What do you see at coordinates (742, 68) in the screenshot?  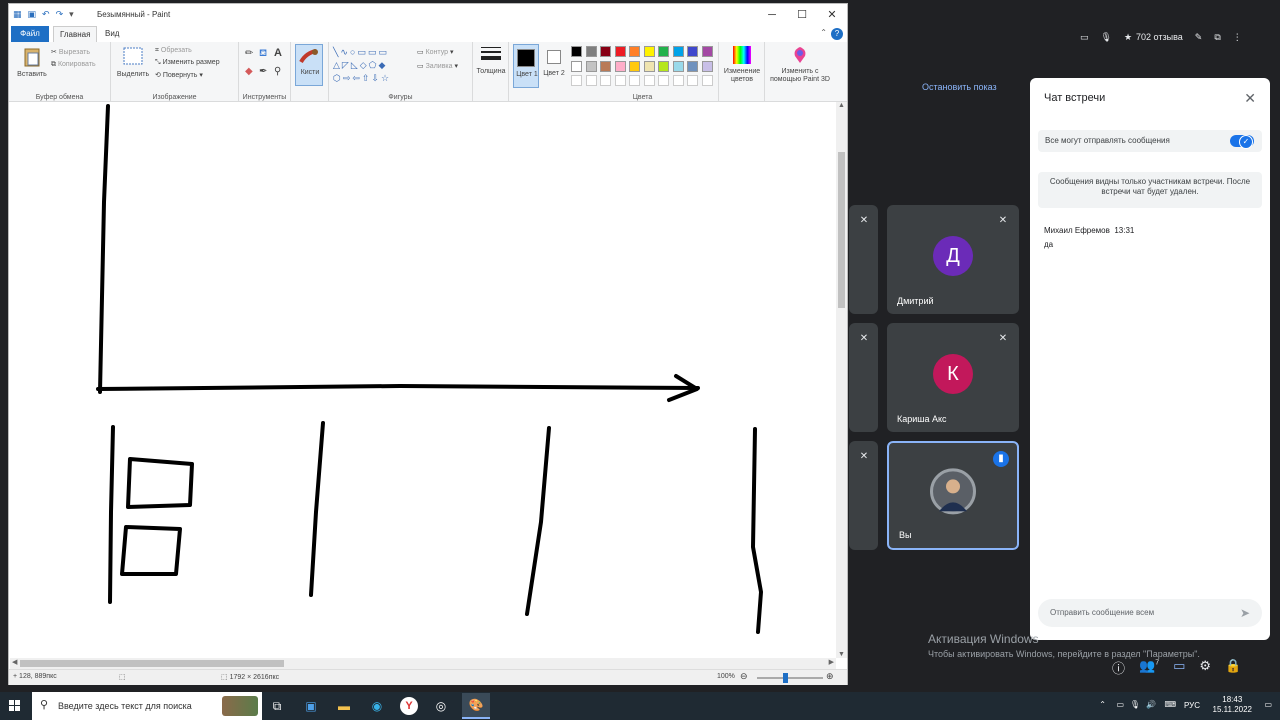 I see `edit-colors-button: Изменение цветов` at bounding box center [742, 68].